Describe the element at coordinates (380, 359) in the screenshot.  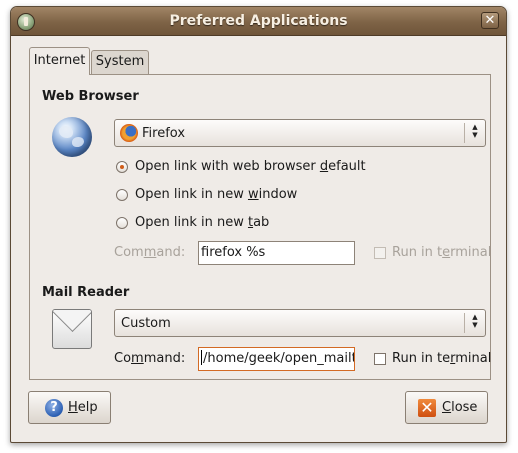
I see `mail-run-in-terminal-checkbox` at that location.